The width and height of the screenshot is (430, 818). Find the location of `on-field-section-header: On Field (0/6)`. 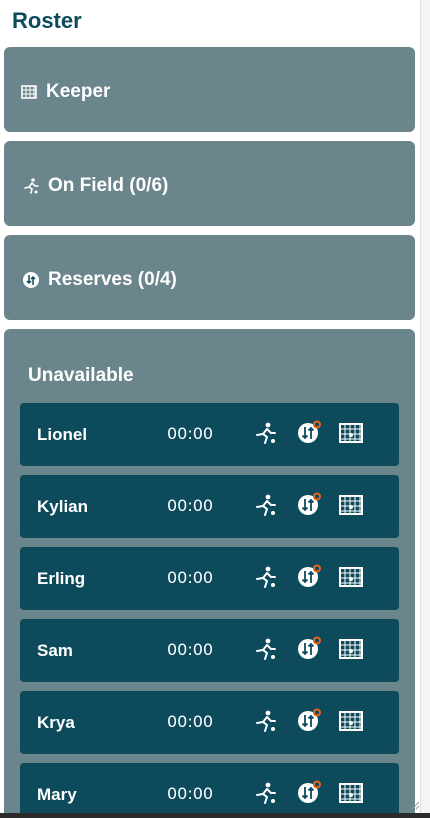

on-field-section-header: On Field (0/6) is located at coordinates (95, 186).